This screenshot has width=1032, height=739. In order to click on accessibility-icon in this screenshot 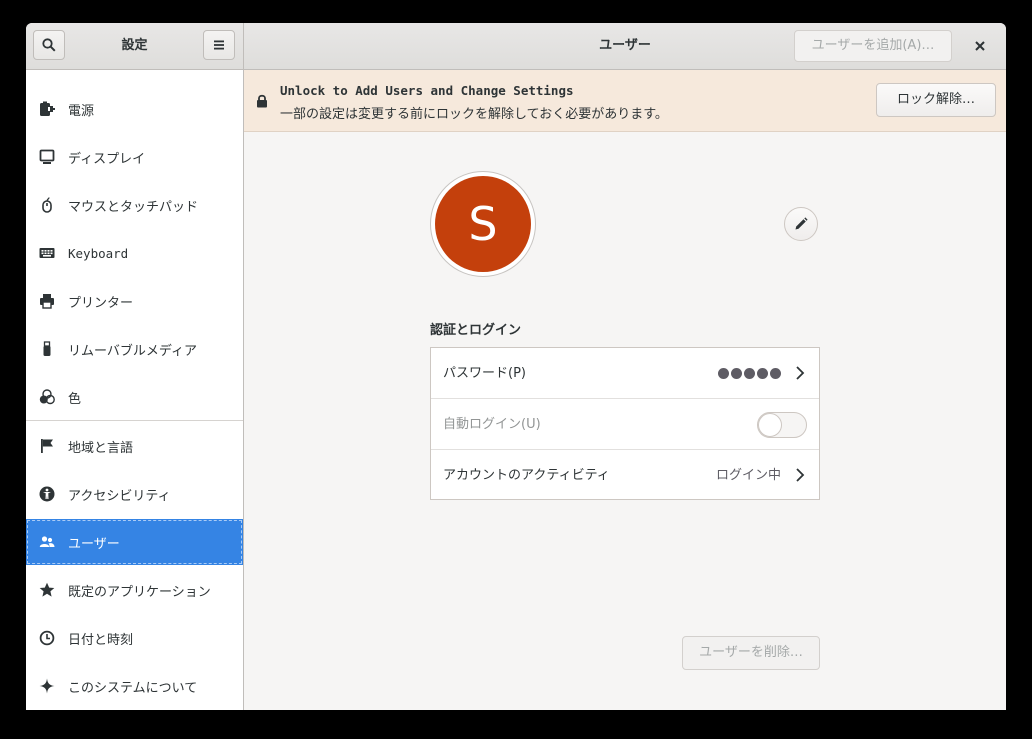, I will do `click(47, 494)`.